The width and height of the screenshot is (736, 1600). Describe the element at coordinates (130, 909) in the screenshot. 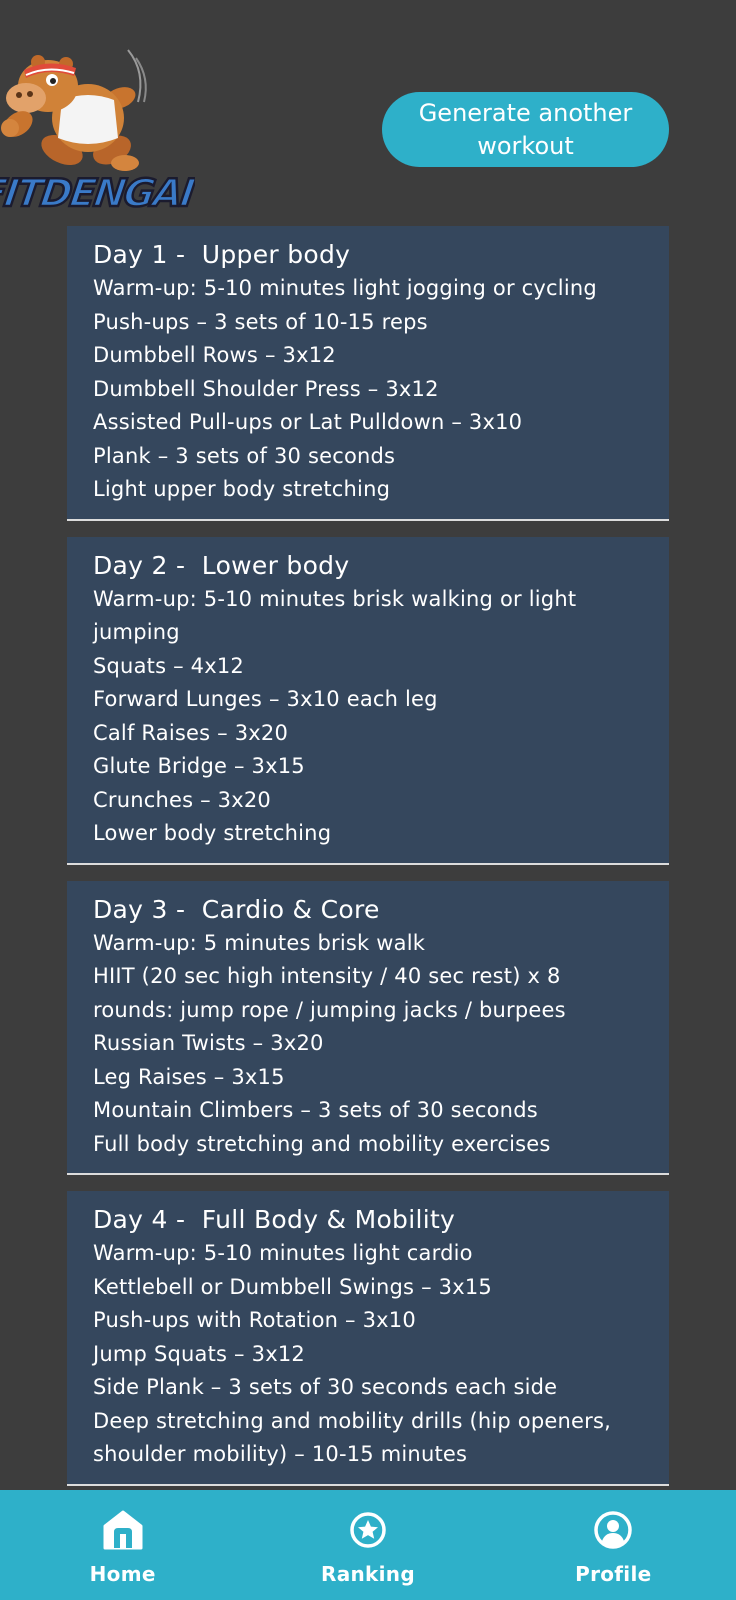

I see `day-number: Day 3` at that location.